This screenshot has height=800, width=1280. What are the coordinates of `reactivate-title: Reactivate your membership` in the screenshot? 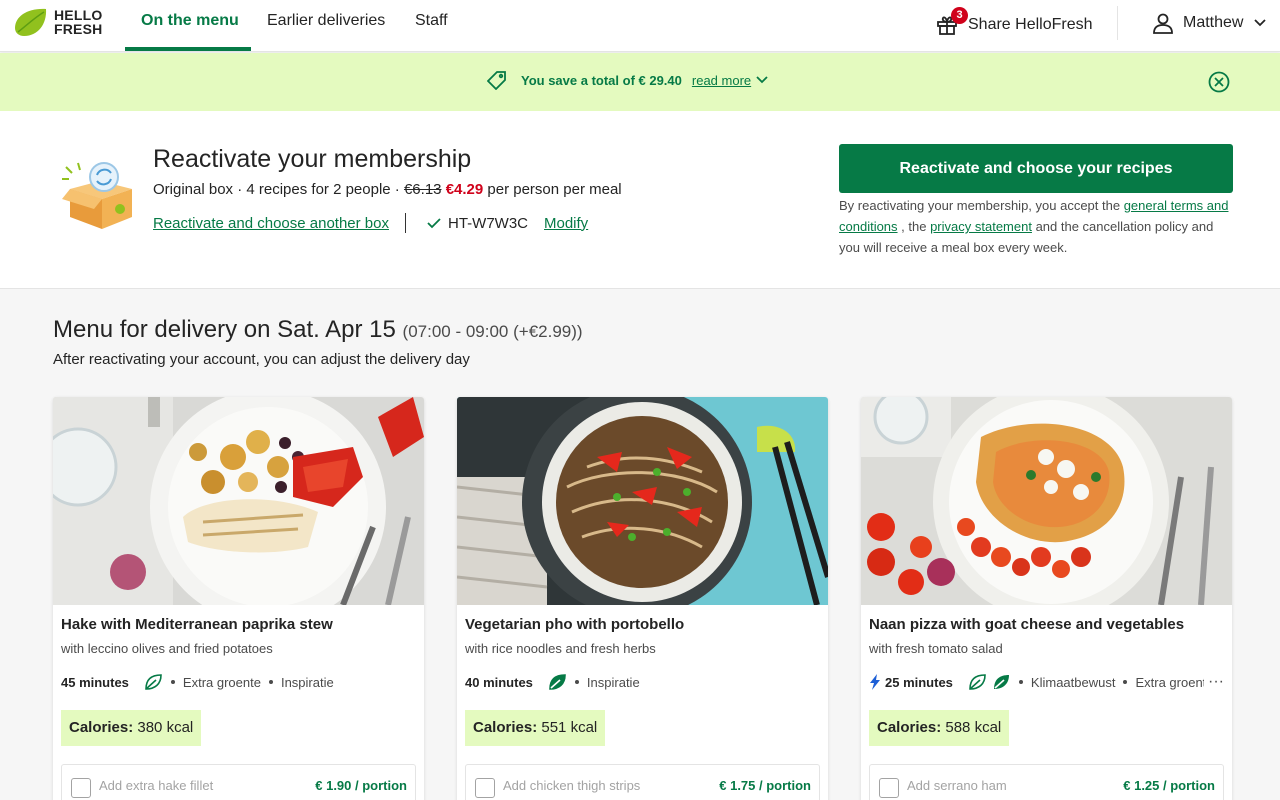 It's located at (312, 159).